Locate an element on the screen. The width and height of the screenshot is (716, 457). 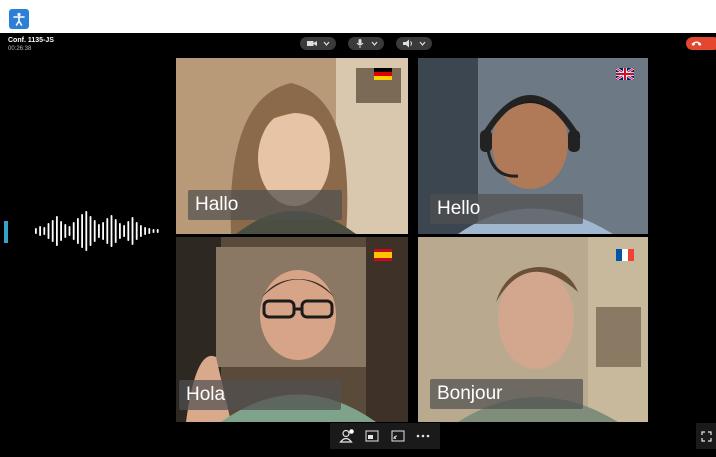
microphone-icon is located at coordinates (359, 43).